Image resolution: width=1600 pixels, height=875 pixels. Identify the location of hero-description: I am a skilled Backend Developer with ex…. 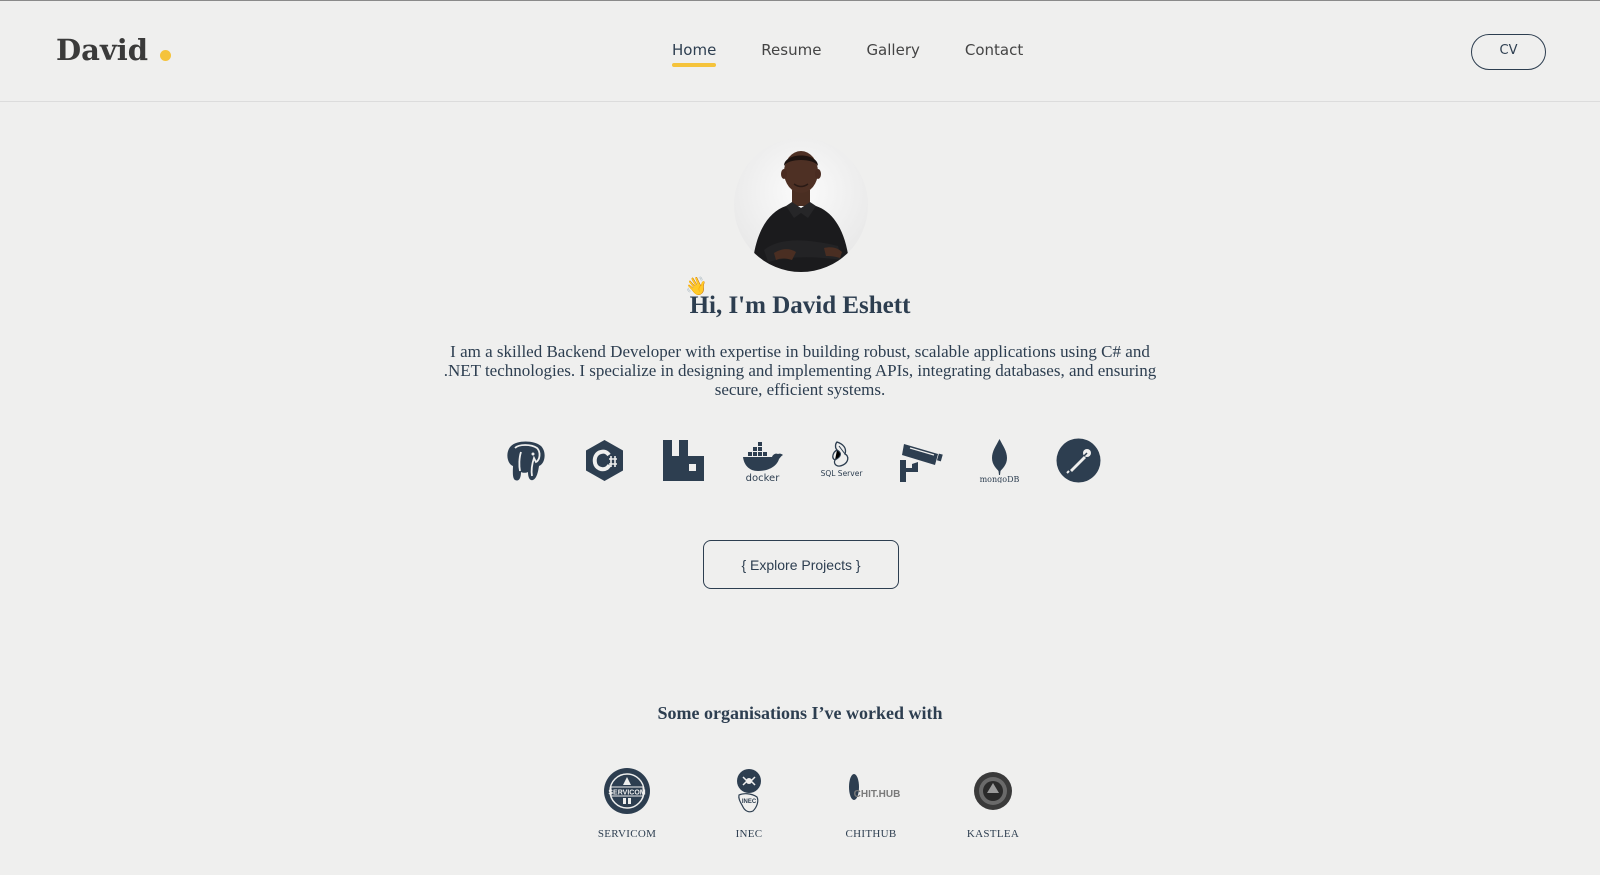
(800, 370).